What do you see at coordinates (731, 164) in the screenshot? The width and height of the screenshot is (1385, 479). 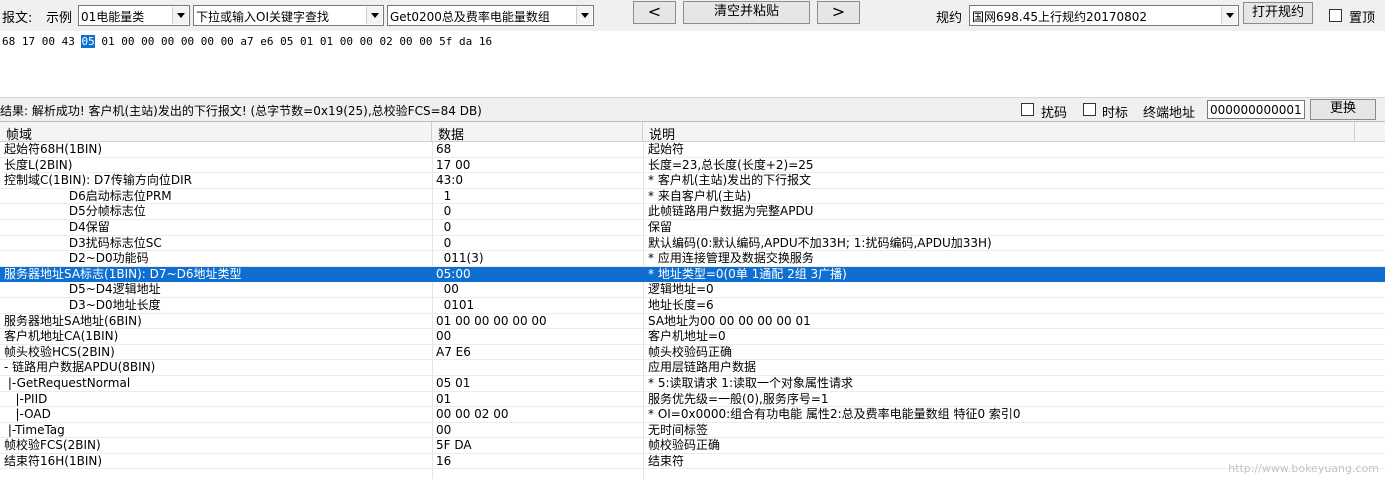 I see `cell-description: 长度=23,总长度(长度+2)=25` at bounding box center [731, 164].